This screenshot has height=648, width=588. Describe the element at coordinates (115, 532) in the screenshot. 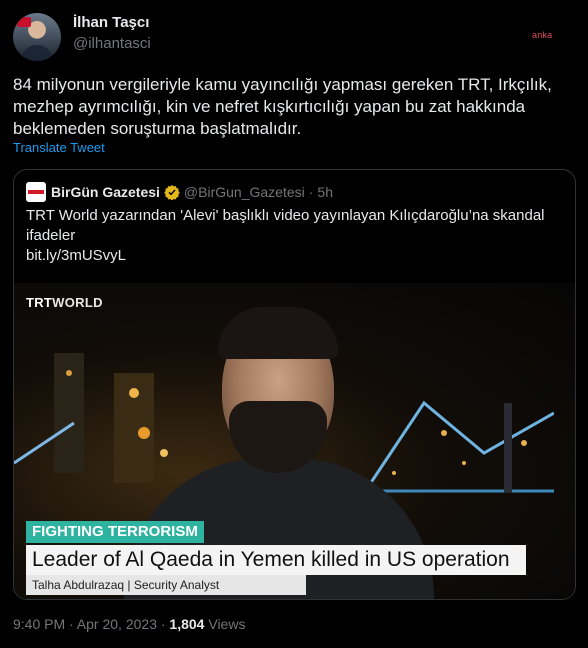

I see `segment-tag: FIGHTING TERRORISM` at that location.